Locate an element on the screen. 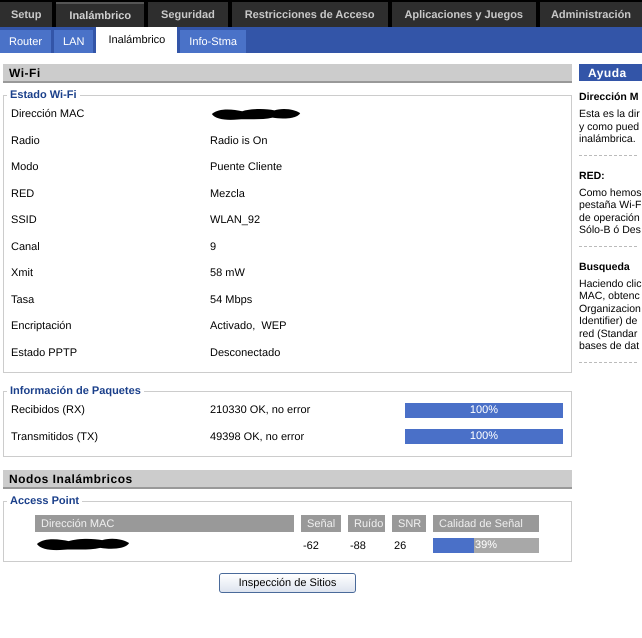 The width and height of the screenshot is (642, 638). field-value: 9 is located at coordinates (214, 246).